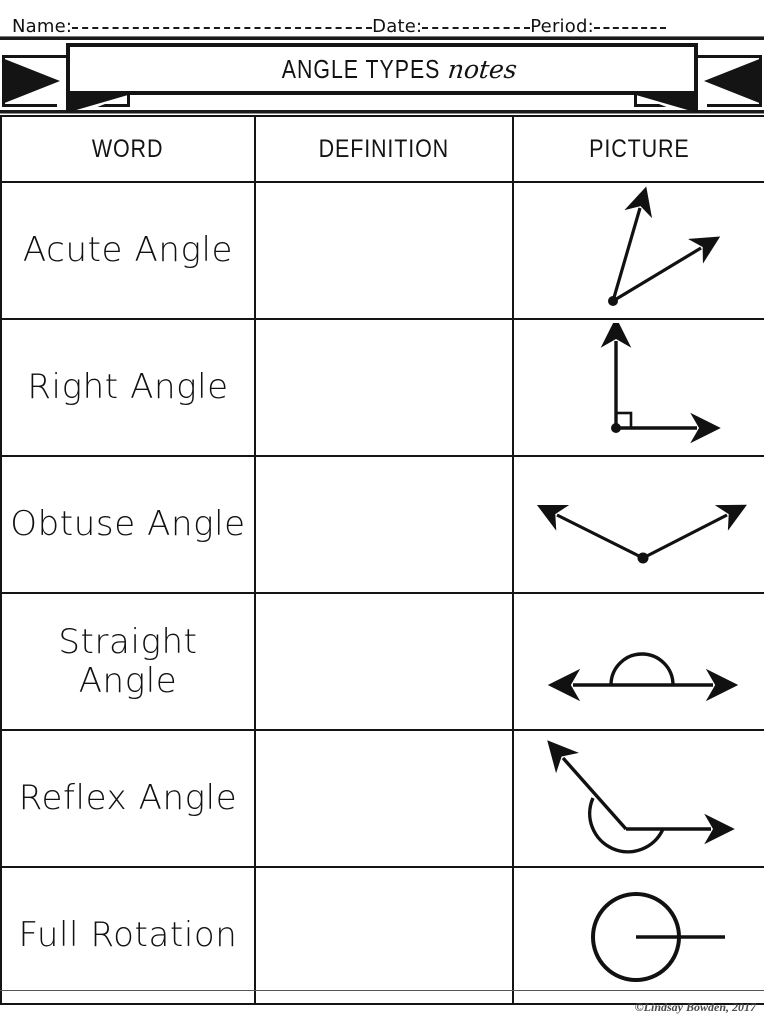  I want to click on word-cell-straight: Straight Angle, so click(128, 661).